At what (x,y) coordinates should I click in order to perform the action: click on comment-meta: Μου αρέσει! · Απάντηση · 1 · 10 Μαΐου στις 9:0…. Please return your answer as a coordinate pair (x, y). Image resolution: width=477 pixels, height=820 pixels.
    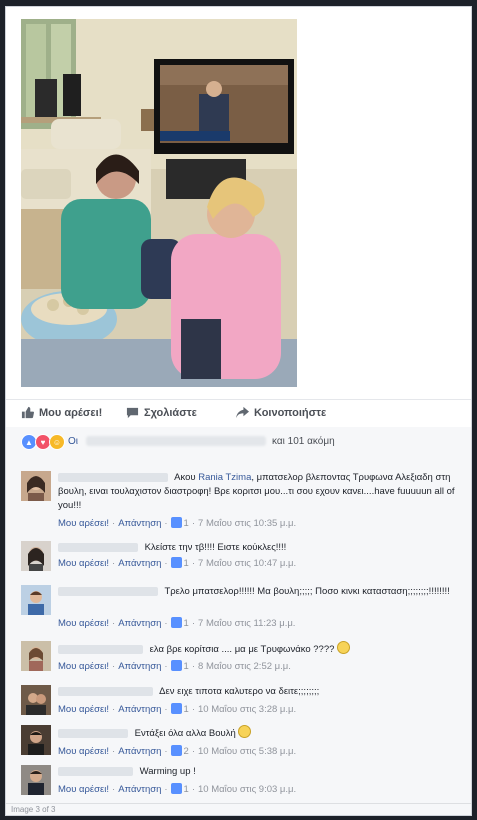
    Looking at the image, I should click on (177, 789).